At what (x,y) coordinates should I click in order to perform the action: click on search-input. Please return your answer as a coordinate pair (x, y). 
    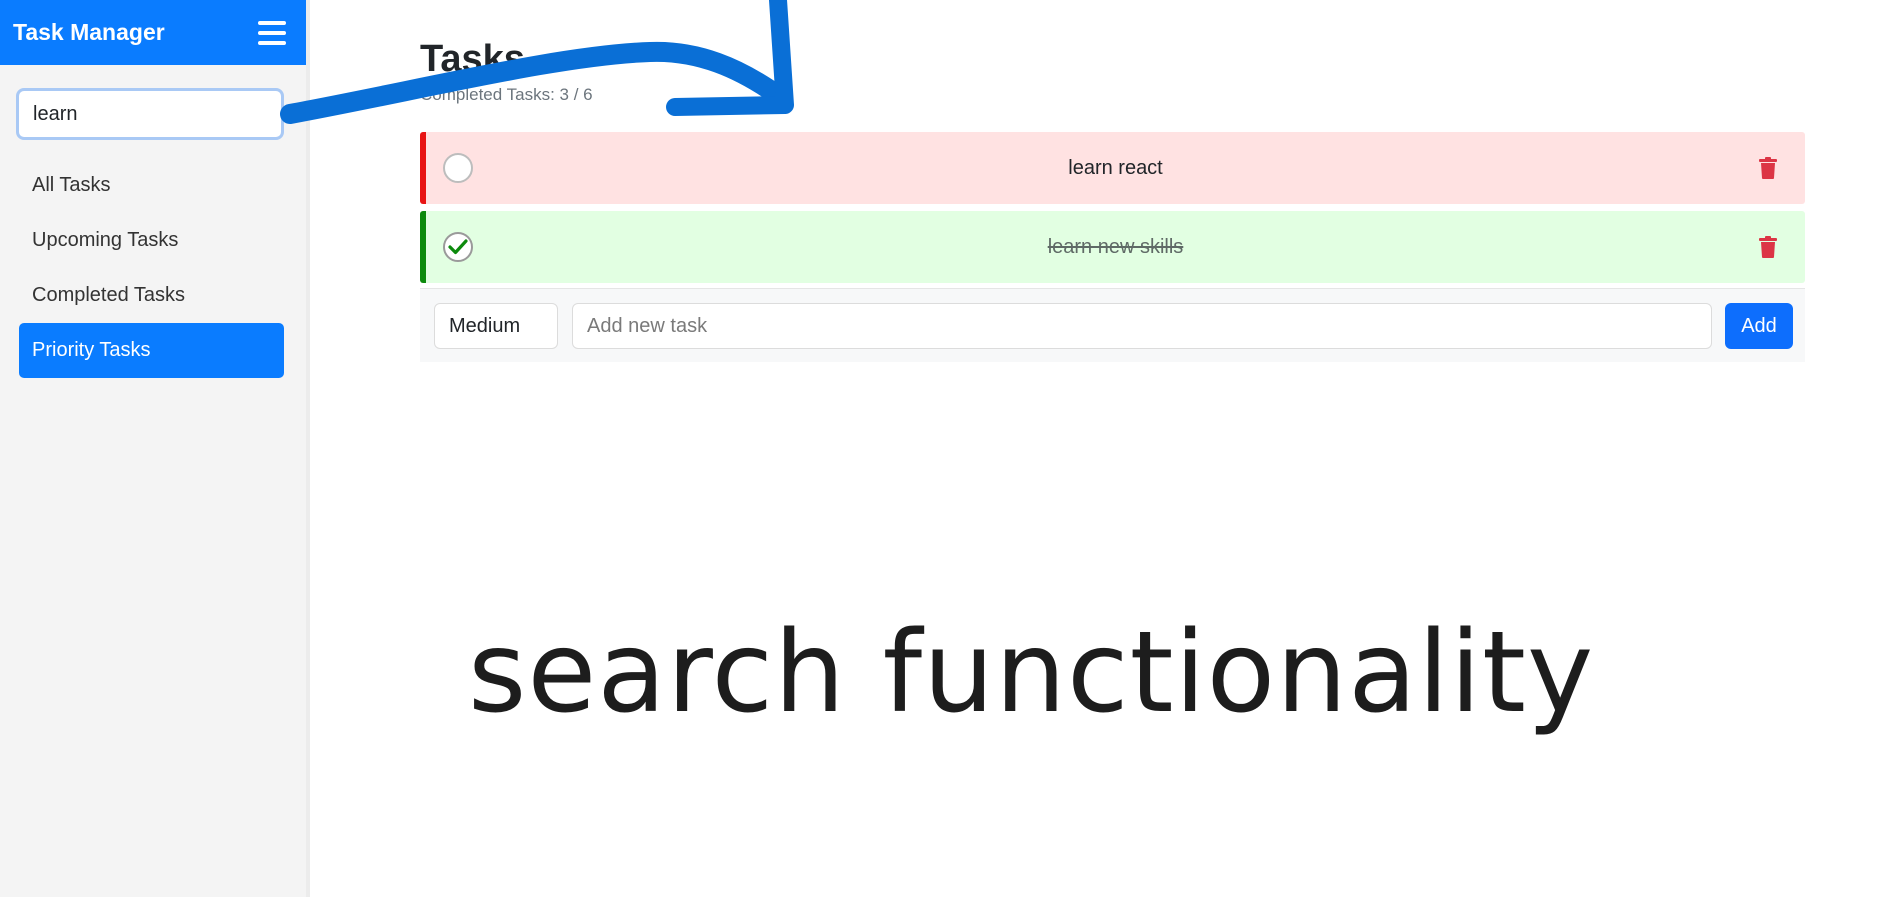
    Looking at the image, I should click on (150, 114).